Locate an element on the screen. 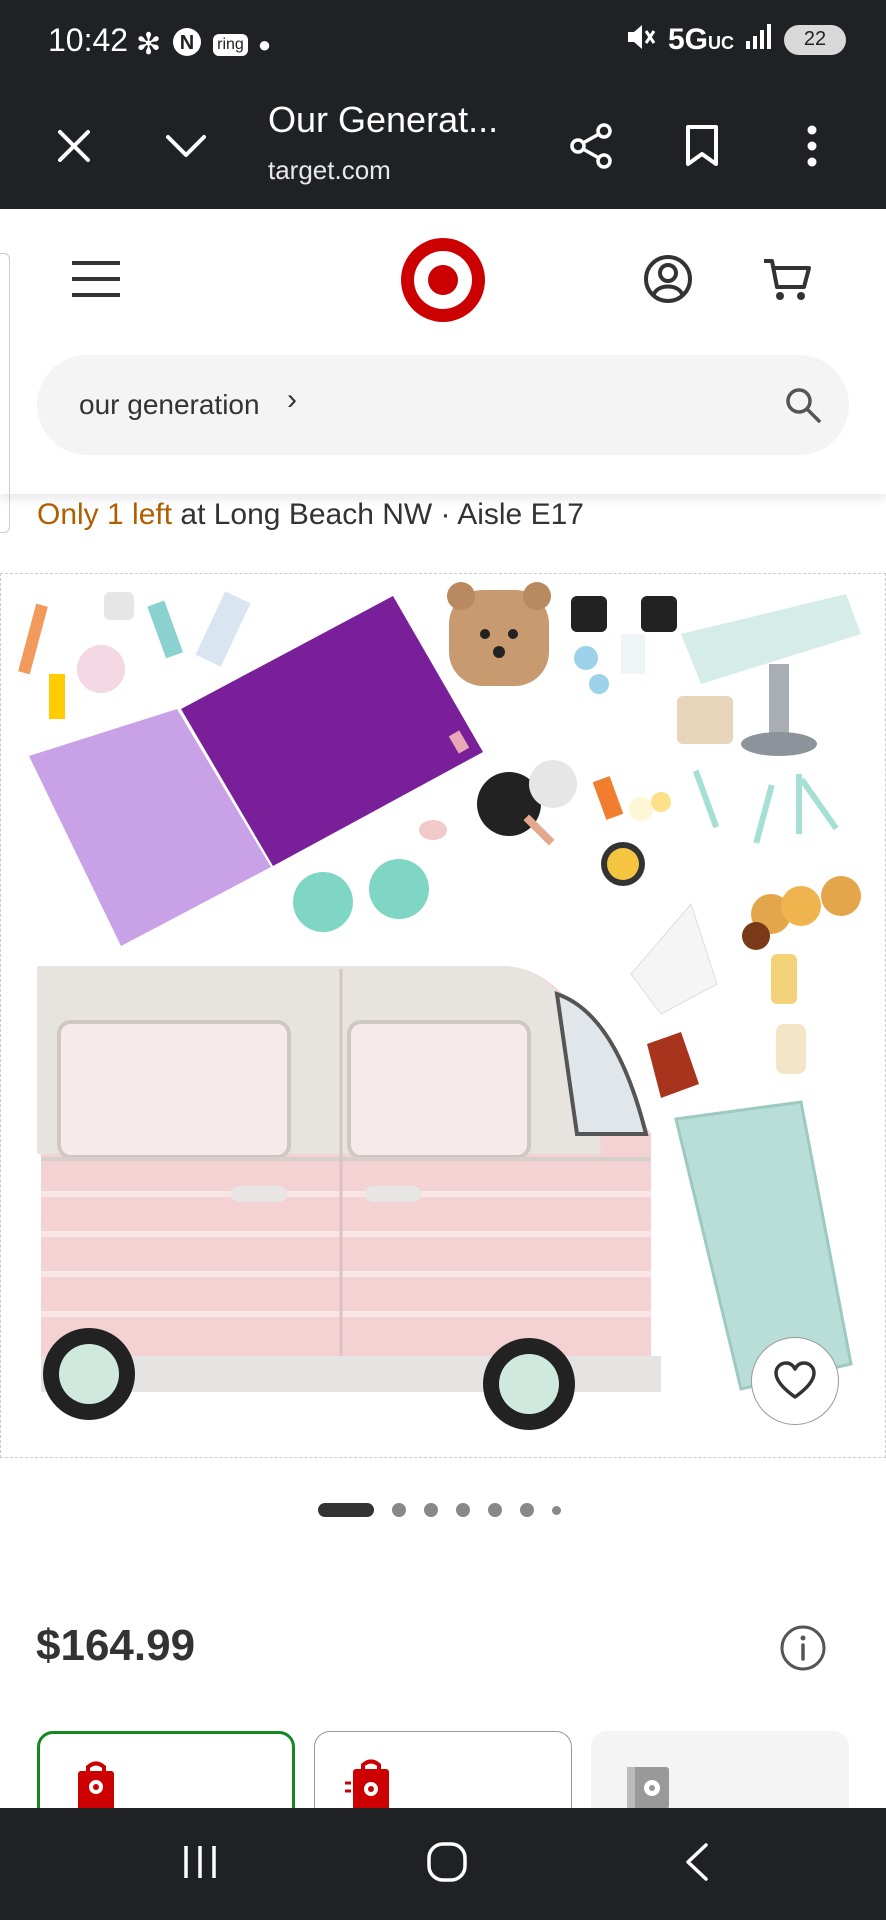 The width and height of the screenshot is (886, 1920). home-icon is located at coordinates (447, 1862).